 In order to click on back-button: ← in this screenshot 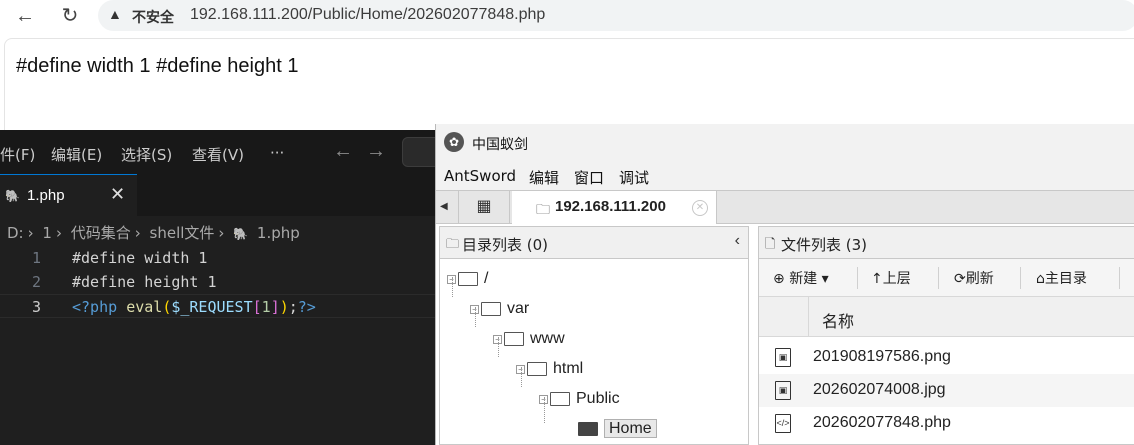, I will do `click(25, 16)`.